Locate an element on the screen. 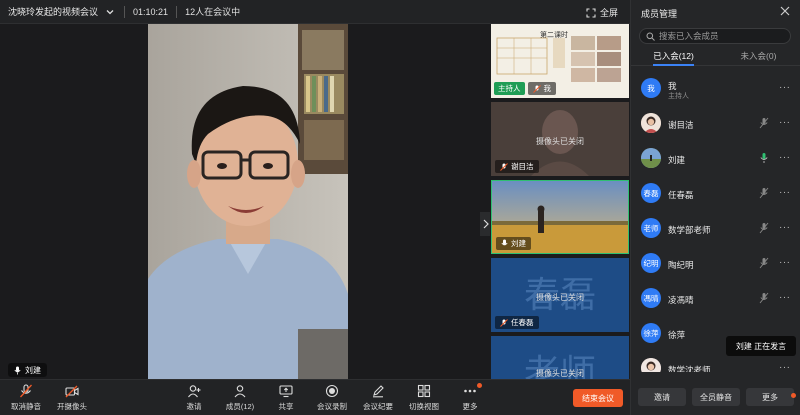 Image resolution: width=800 pixels, height=415 pixels. speaker-name-tag: 刘建 is located at coordinates (27, 370).